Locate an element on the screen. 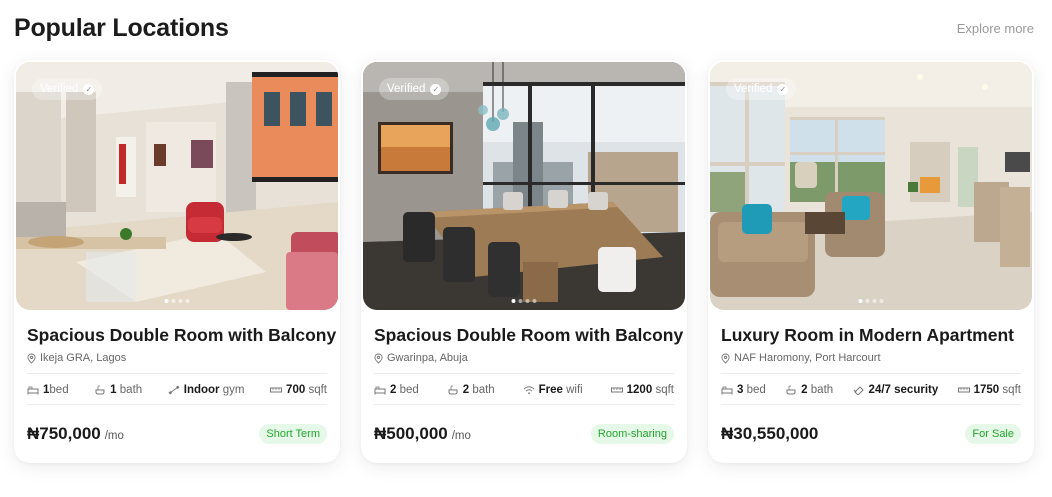 This screenshot has width=1052, height=497. listing-title: Luxury Room in Modern Apartment is located at coordinates (871, 335).